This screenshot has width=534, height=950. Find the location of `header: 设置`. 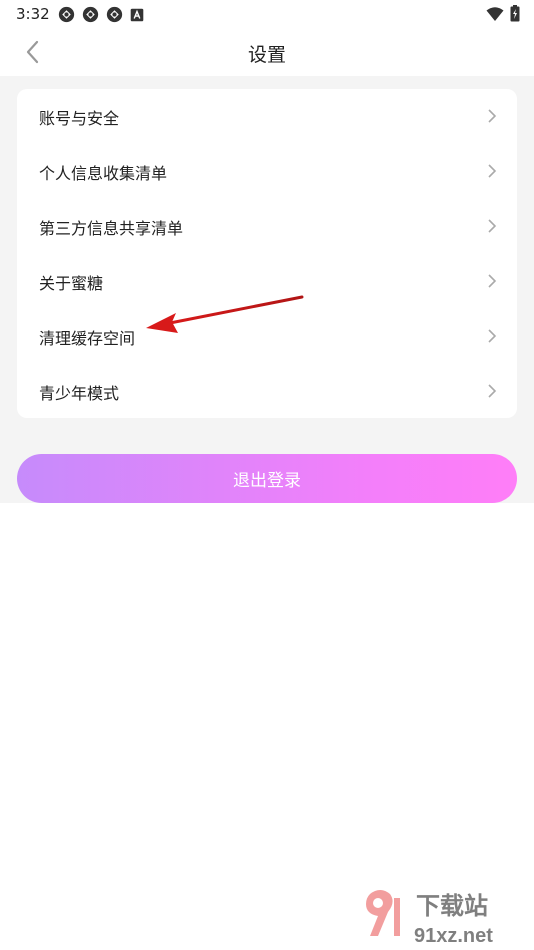

header: 设置 is located at coordinates (267, 52).